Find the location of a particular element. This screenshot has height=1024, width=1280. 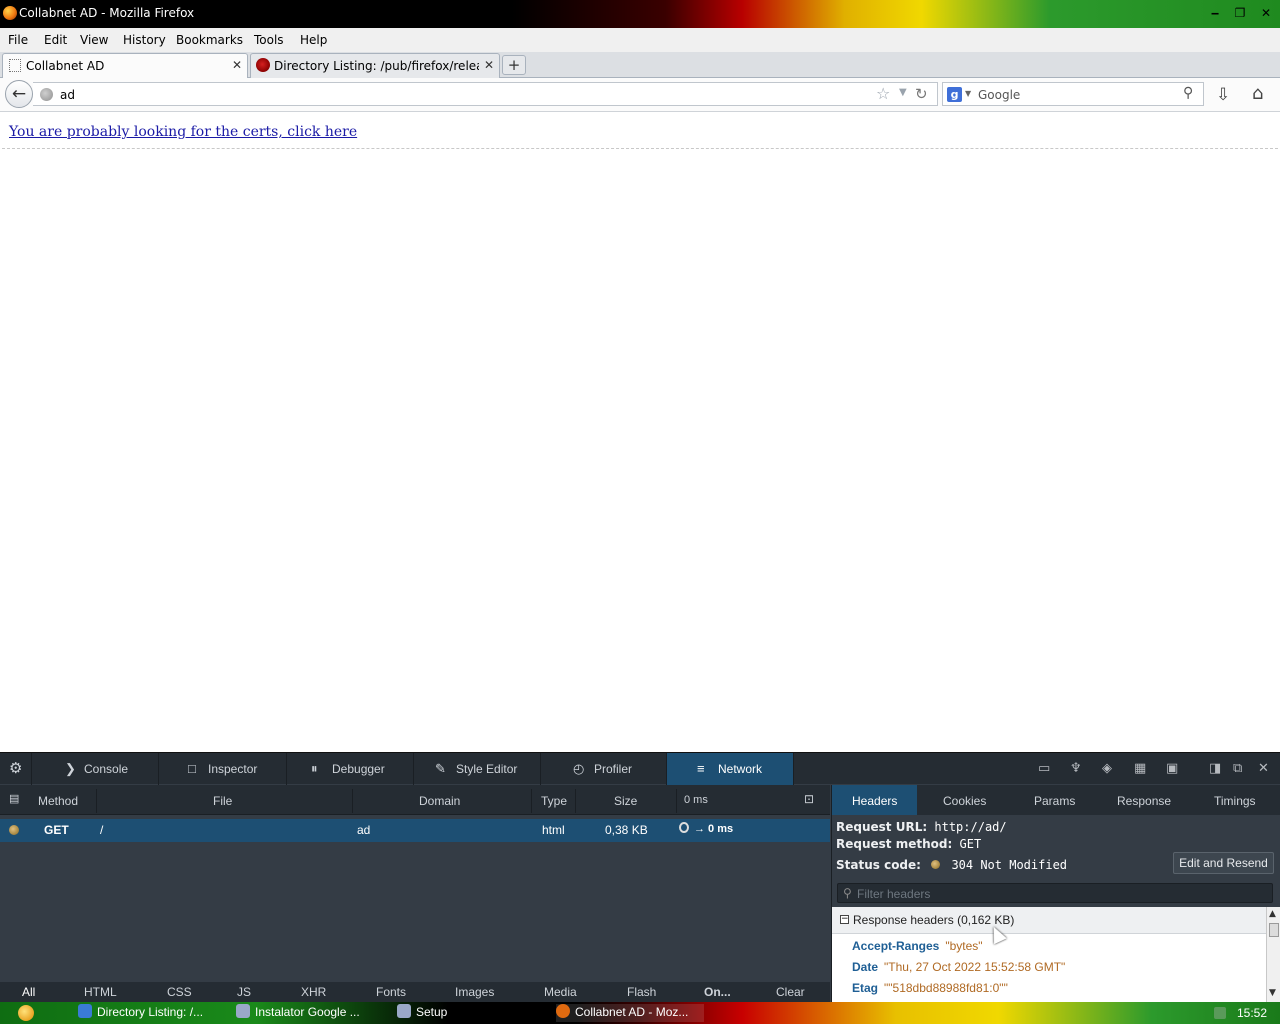

close-devtools-icon: ✕ is located at coordinates (1263, 768).